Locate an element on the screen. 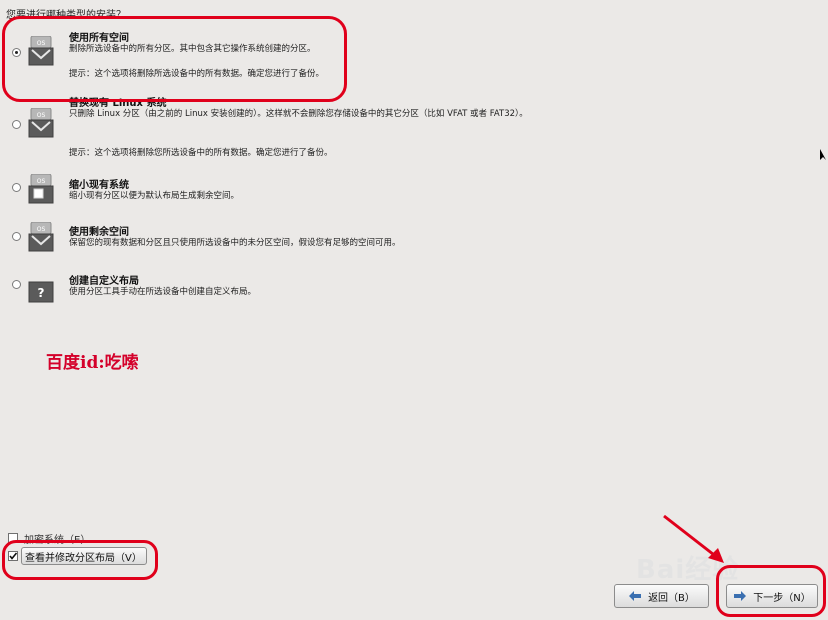 This screenshot has height=620, width=828. annotation-highlight-next is located at coordinates (771, 591).